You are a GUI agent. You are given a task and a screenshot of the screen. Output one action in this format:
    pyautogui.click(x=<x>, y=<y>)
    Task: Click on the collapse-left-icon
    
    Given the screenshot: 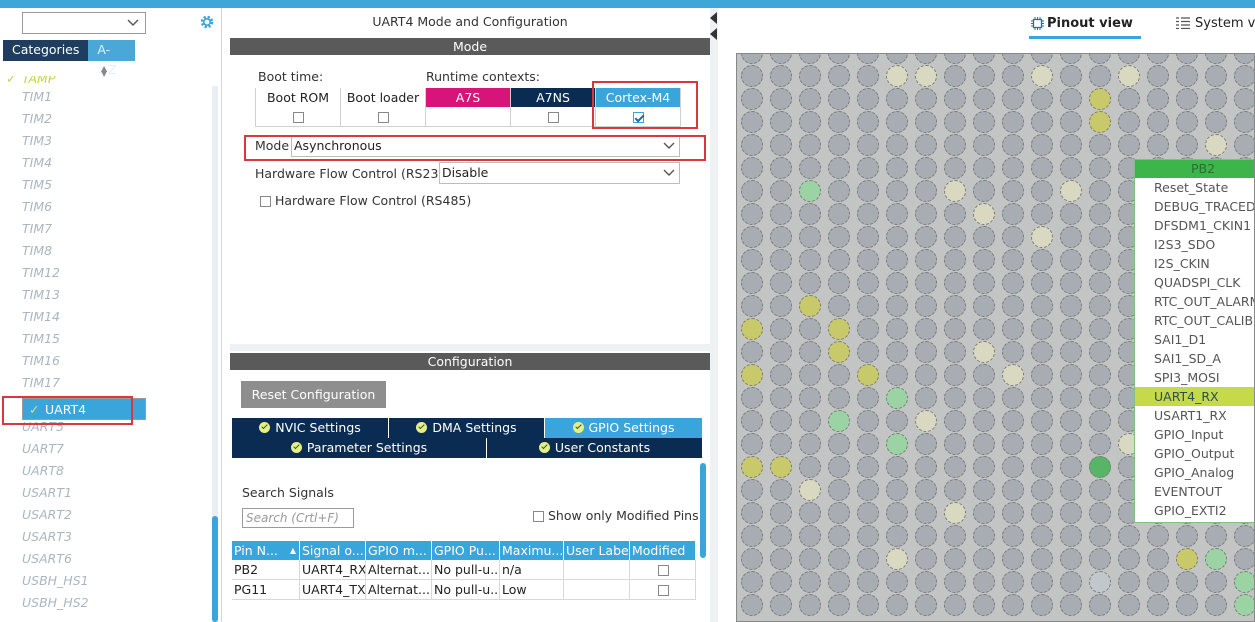 What is the action you would take?
    pyautogui.click(x=713, y=18)
    